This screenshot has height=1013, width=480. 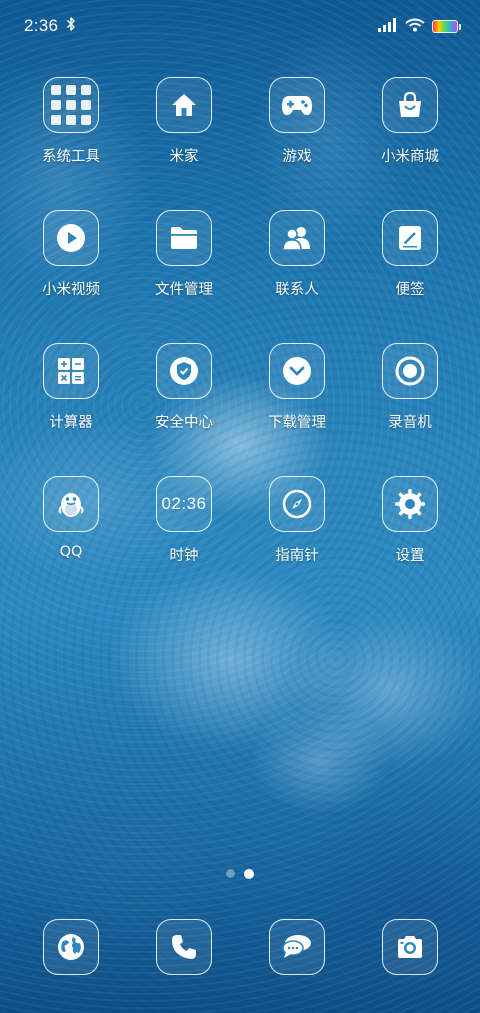 I want to click on app-label: 指南针, so click(x=297, y=556).